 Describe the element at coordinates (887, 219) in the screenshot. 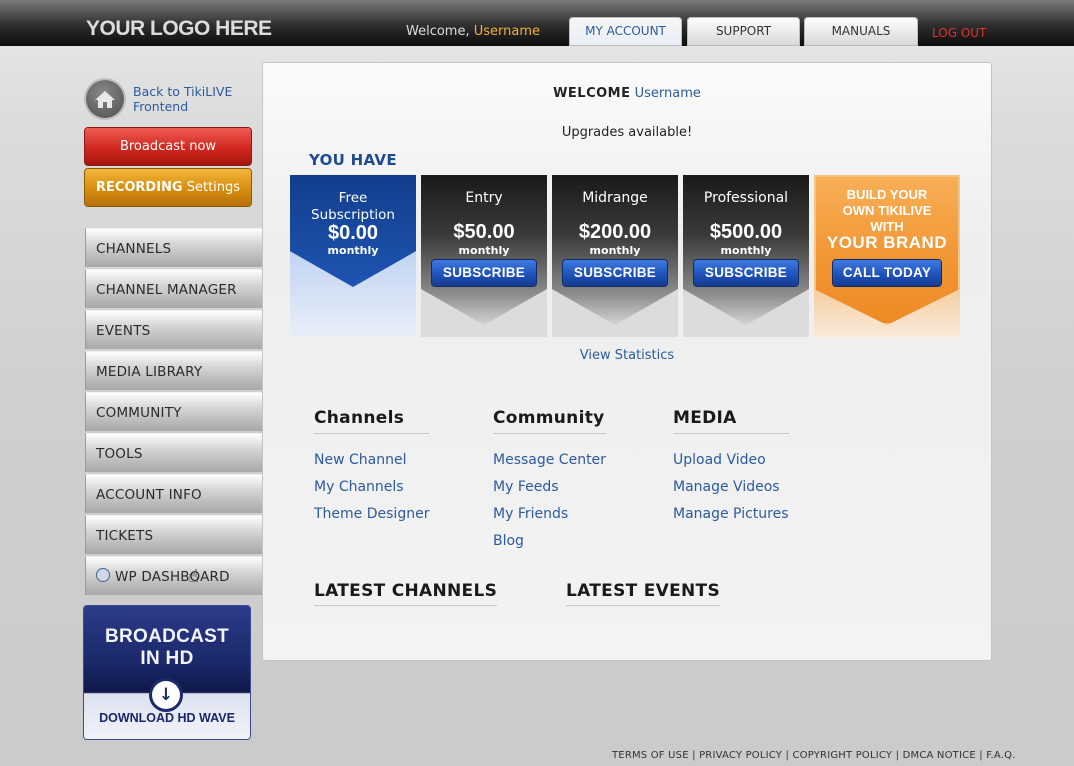

I see `brand-promo-text: BUILD YOUR OWN TIKILIVE WITH YOUR BRAND` at that location.